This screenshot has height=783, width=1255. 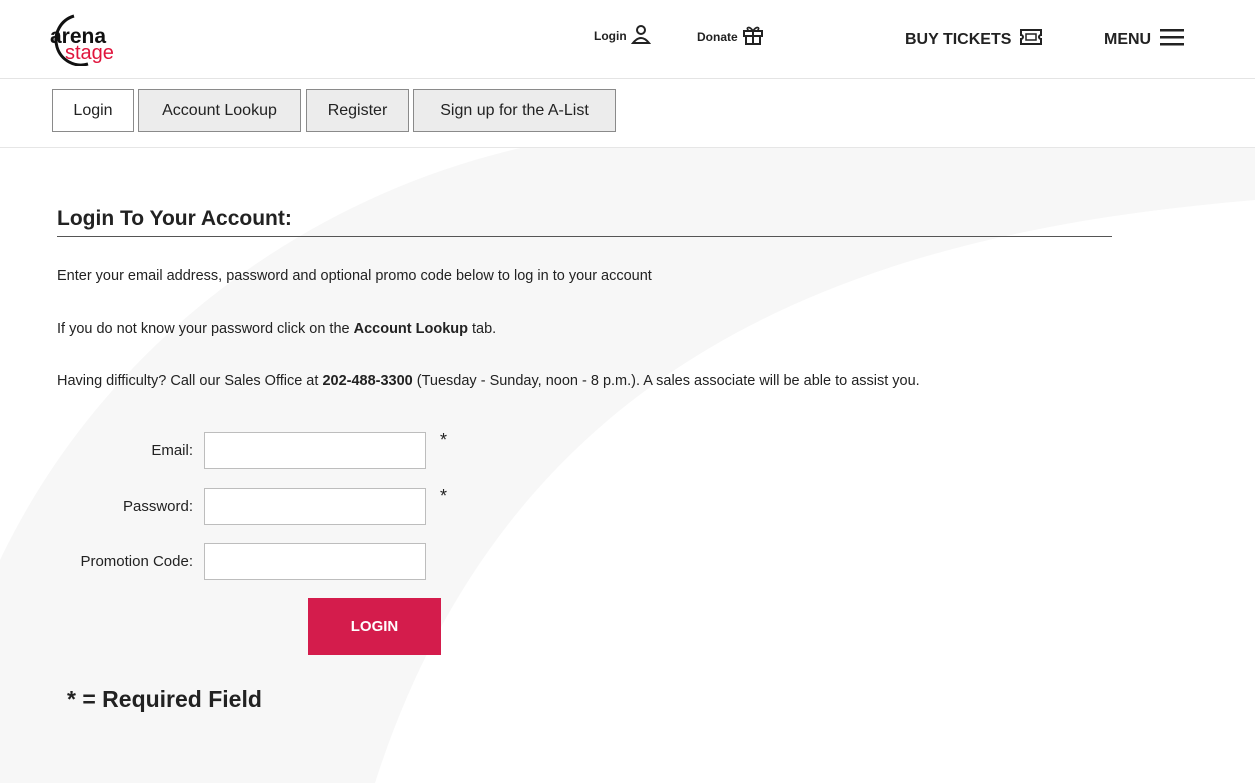 I want to click on header-login-link: Login, so click(x=622, y=35).